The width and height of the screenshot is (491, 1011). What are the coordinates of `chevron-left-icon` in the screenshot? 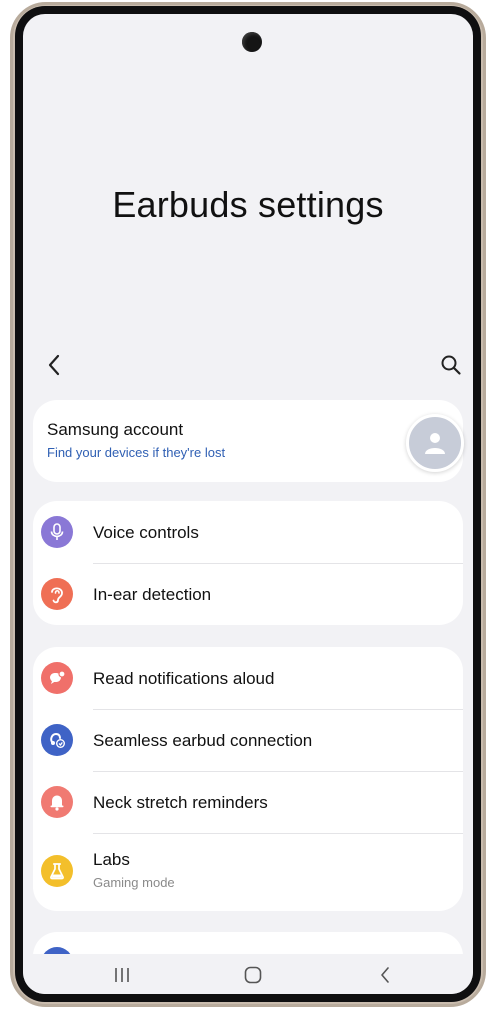 It's located at (54, 365).